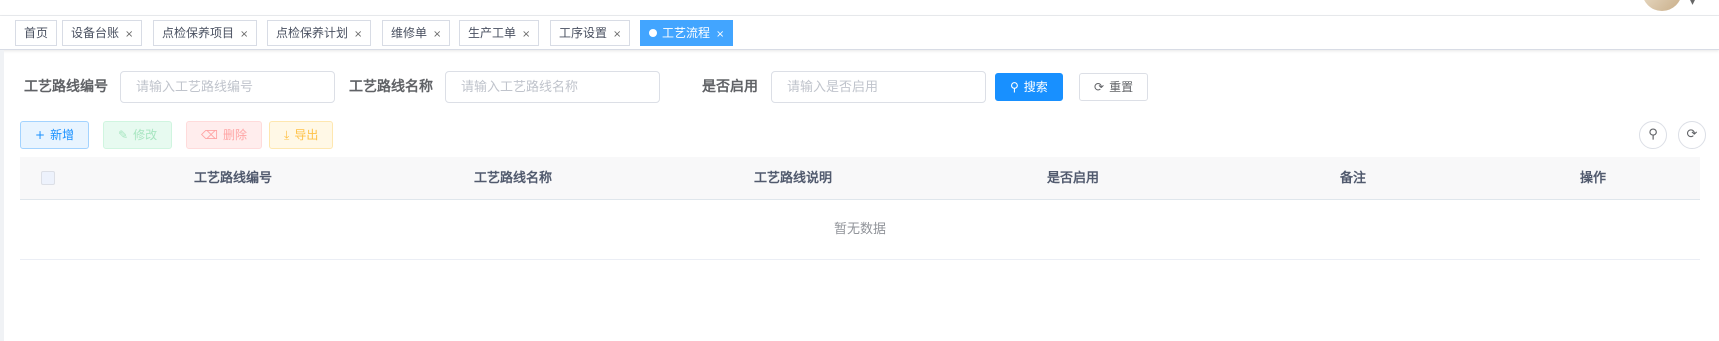 Image resolution: width=1719 pixels, height=341 pixels. What do you see at coordinates (232, 178) in the screenshot?
I see `column-header: 工艺路线编号` at bounding box center [232, 178].